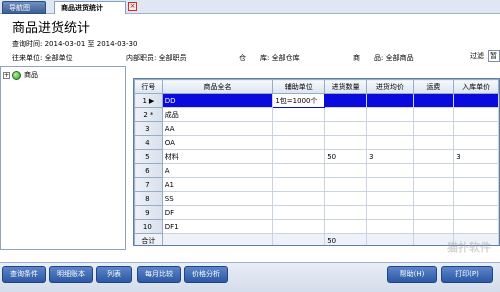 This screenshot has width=500, height=292. What do you see at coordinates (148, 100) in the screenshot?
I see `row-number-cell: 1 ▶` at bounding box center [148, 100].